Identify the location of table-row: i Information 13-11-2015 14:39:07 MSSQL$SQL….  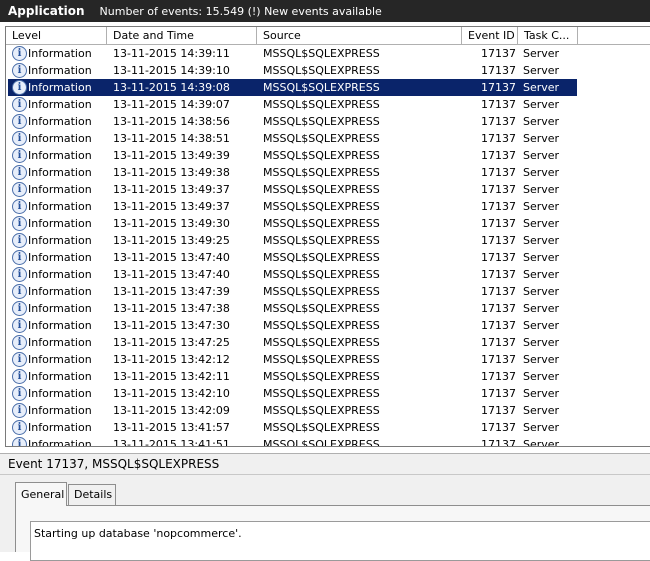
(328, 104).